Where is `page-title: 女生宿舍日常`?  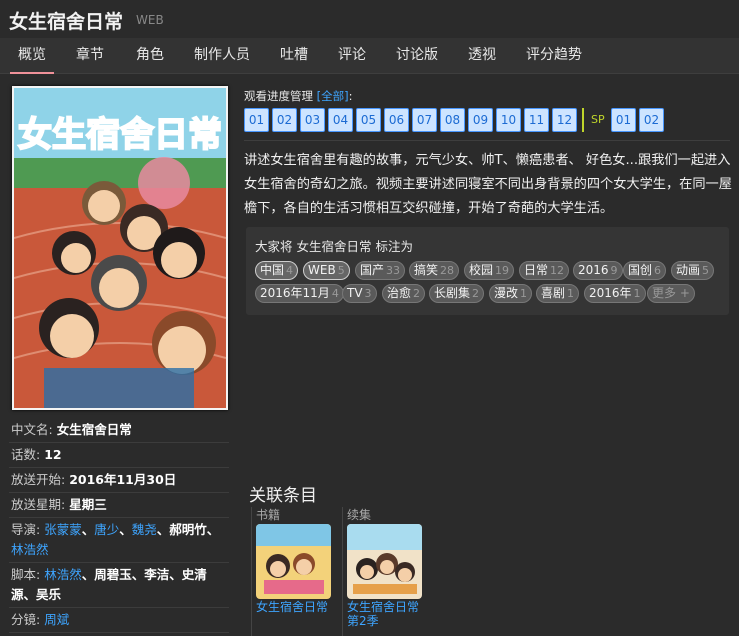 page-title: 女生宿舍日常 is located at coordinates (66, 20).